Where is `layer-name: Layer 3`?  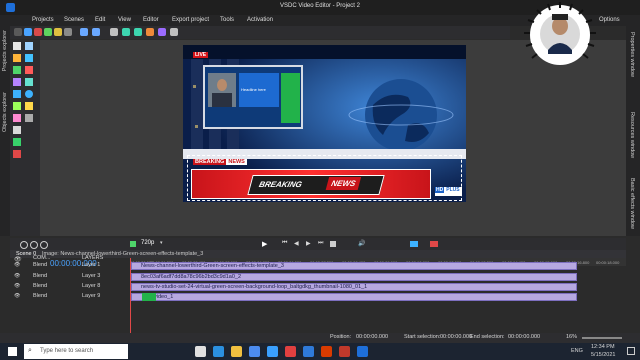 layer-name: Layer 3 is located at coordinates (91, 276).